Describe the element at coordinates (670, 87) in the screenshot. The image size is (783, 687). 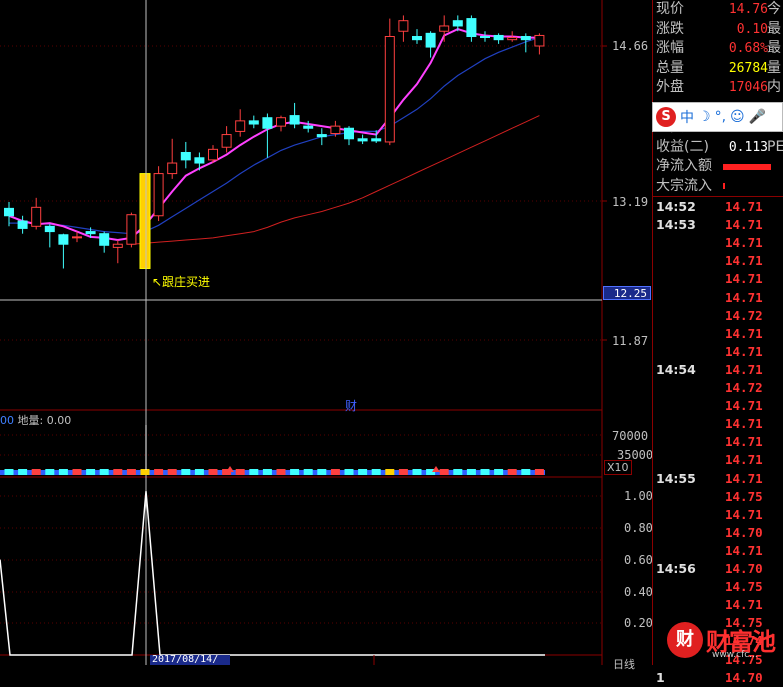
I see `quote-label: 外盘` at that location.